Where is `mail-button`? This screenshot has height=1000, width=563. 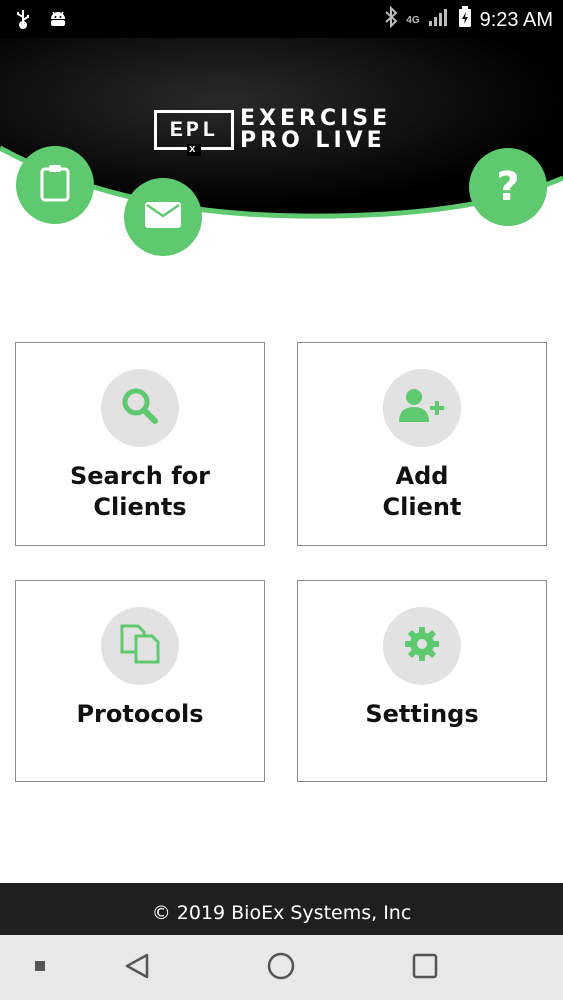 mail-button is located at coordinates (163, 217).